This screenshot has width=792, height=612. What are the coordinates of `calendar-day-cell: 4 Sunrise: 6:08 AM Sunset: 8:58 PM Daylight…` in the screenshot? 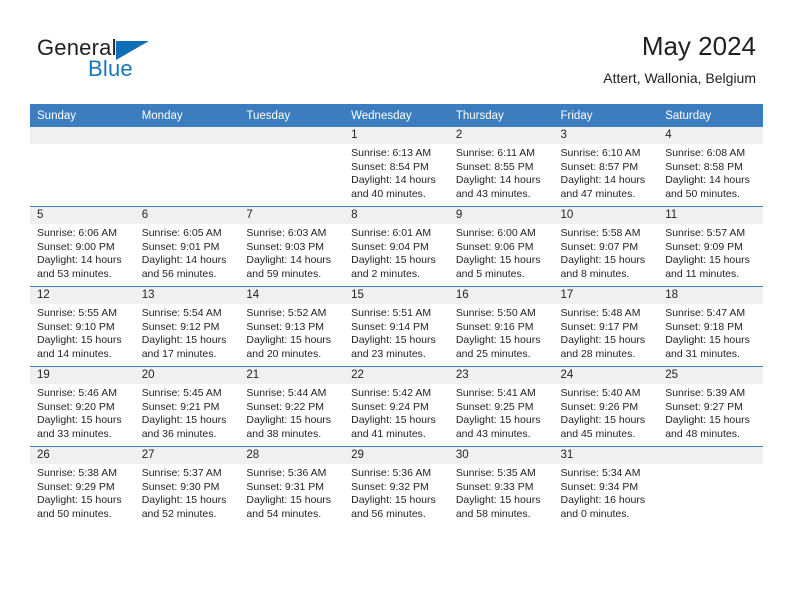 It's located at (710, 167).